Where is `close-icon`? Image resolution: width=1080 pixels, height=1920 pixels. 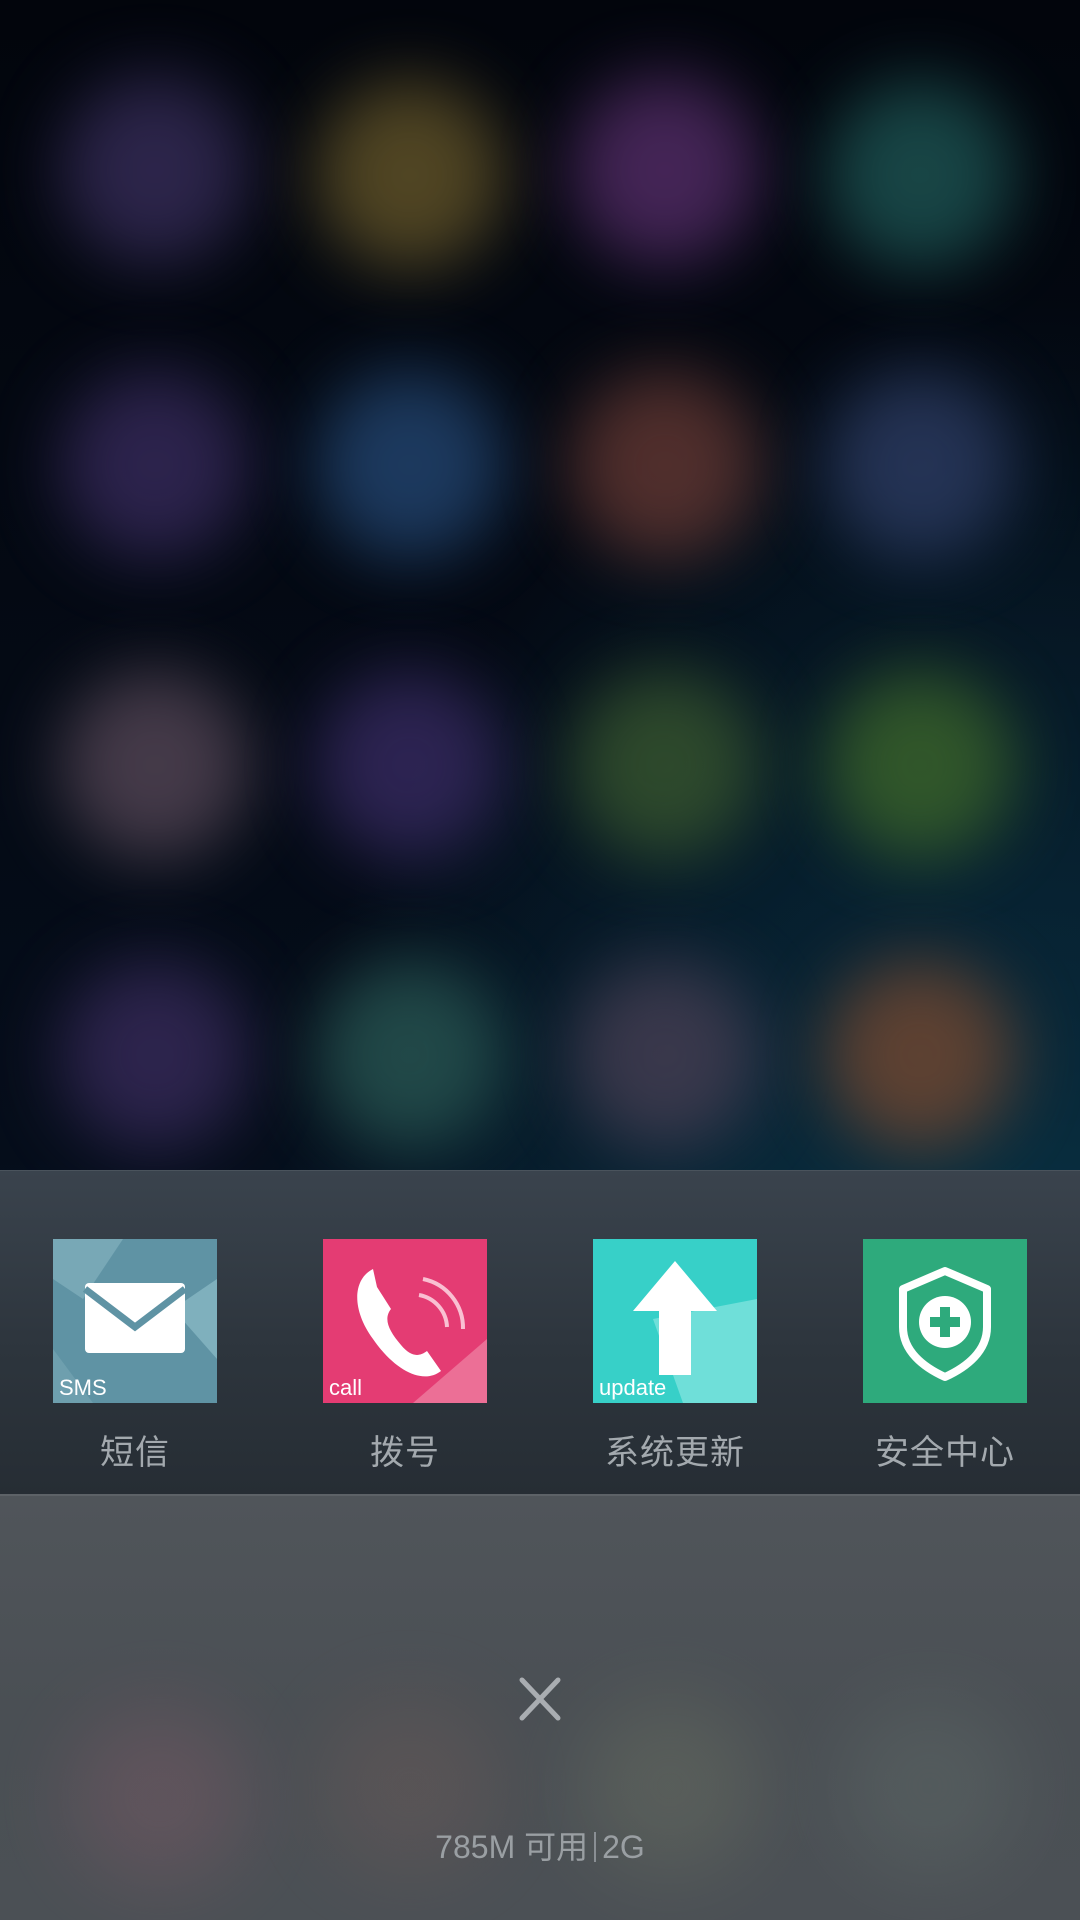 close-icon is located at coordinates (540, 1699).